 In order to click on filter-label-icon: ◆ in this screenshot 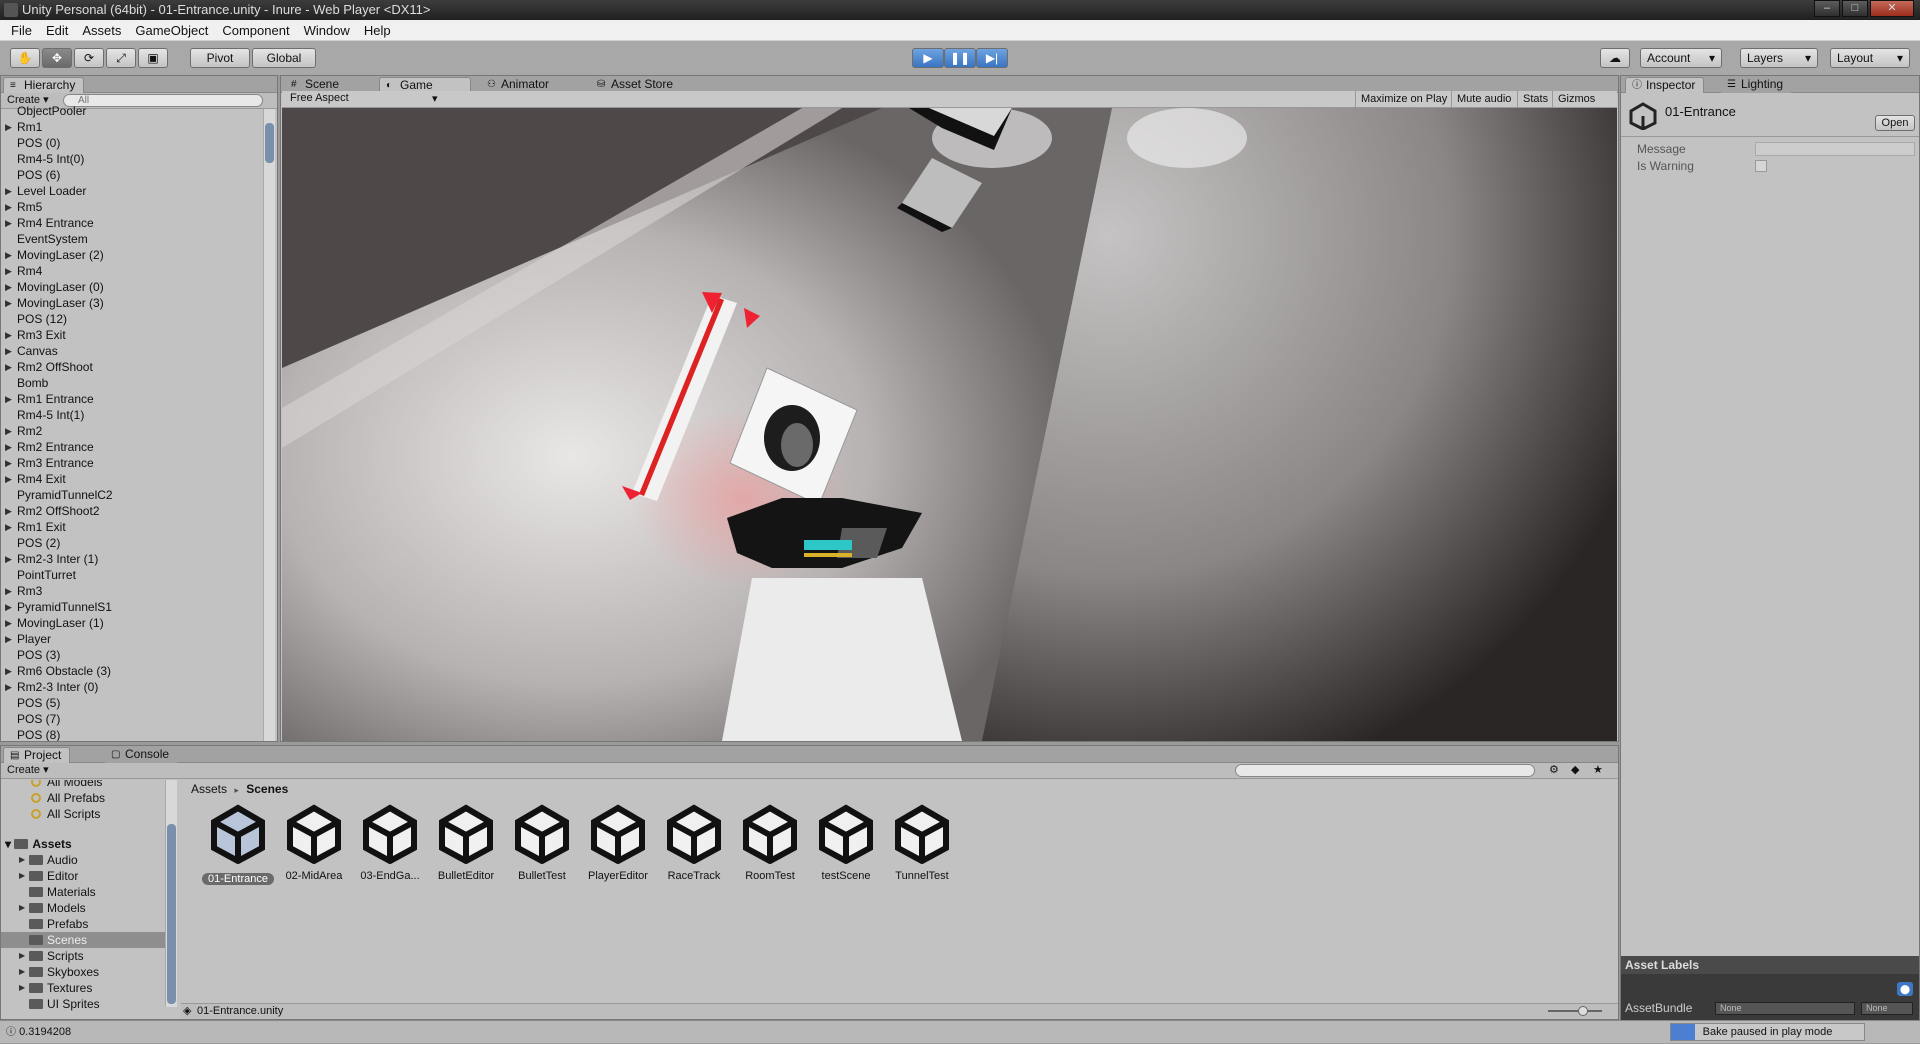, I will do `click(1575, 770)`.